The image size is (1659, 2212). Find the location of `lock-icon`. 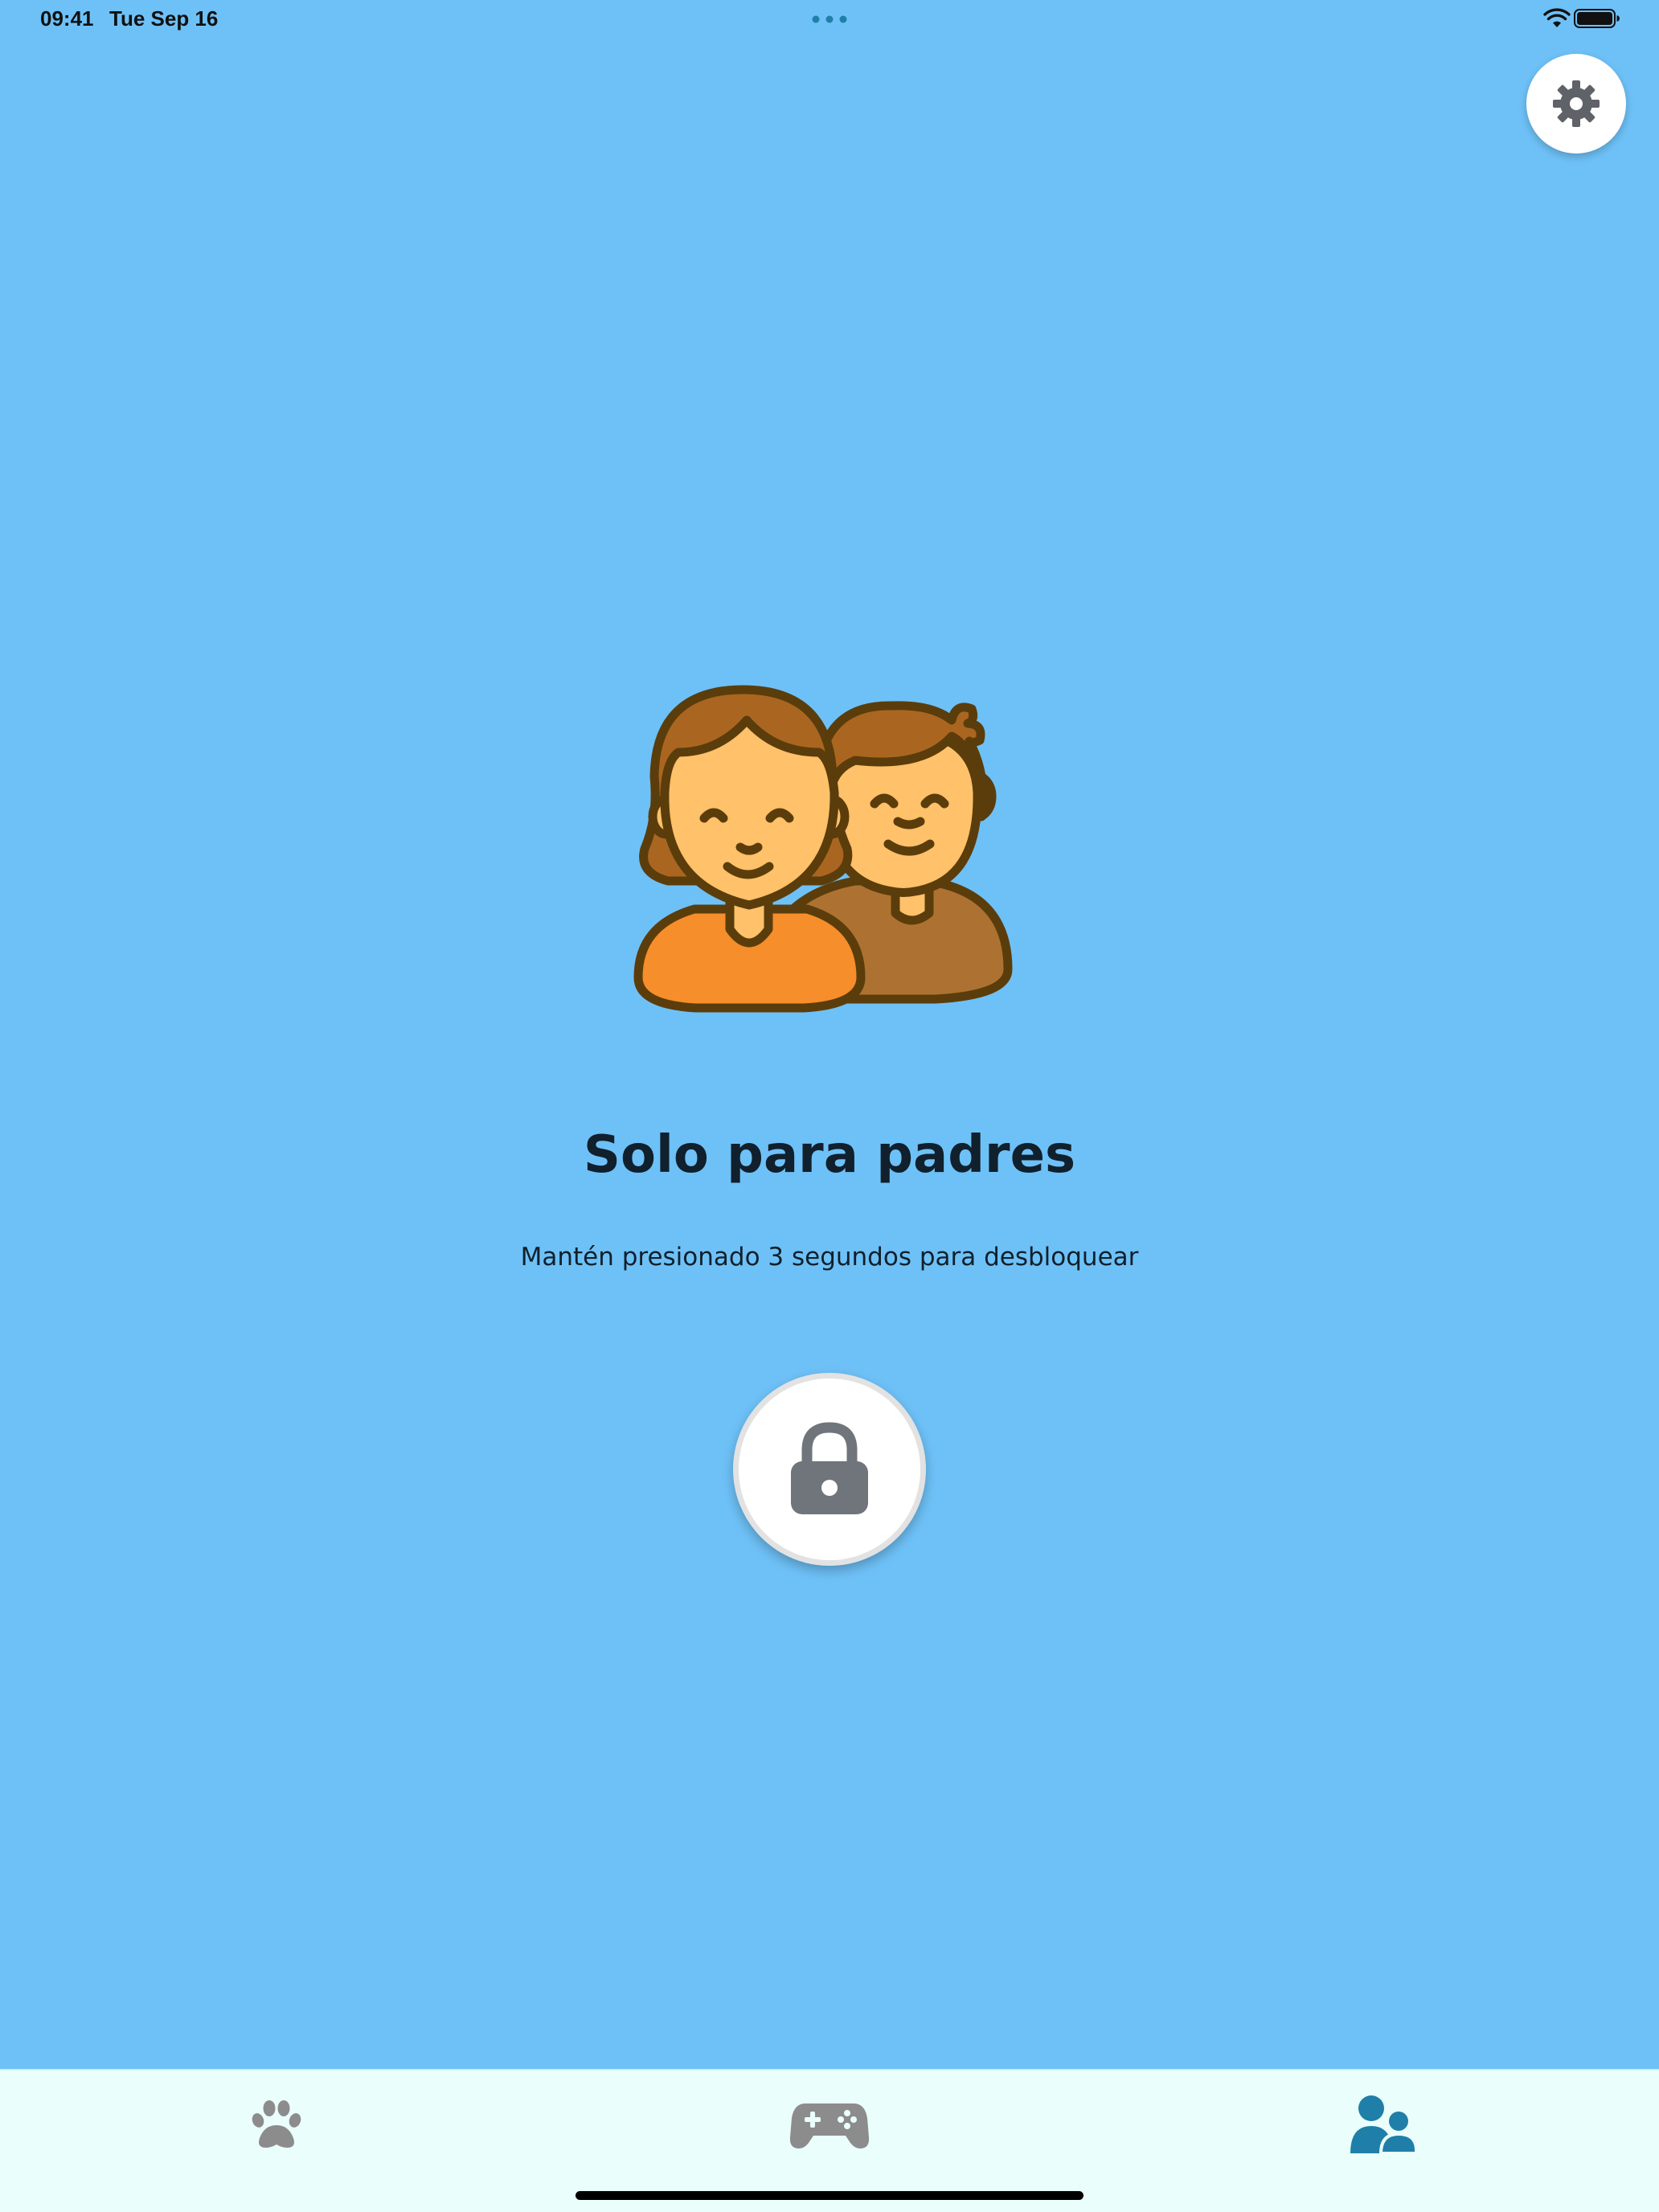

lock-icon is located at coordinates (829, 1468).